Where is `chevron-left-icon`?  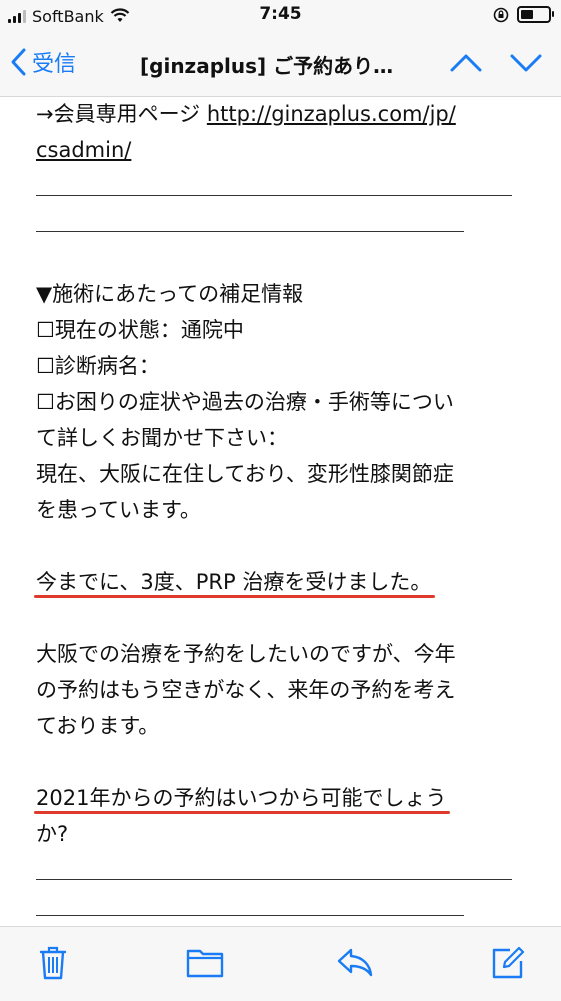 chevron-left-icon is located at coordinates (18, 62).